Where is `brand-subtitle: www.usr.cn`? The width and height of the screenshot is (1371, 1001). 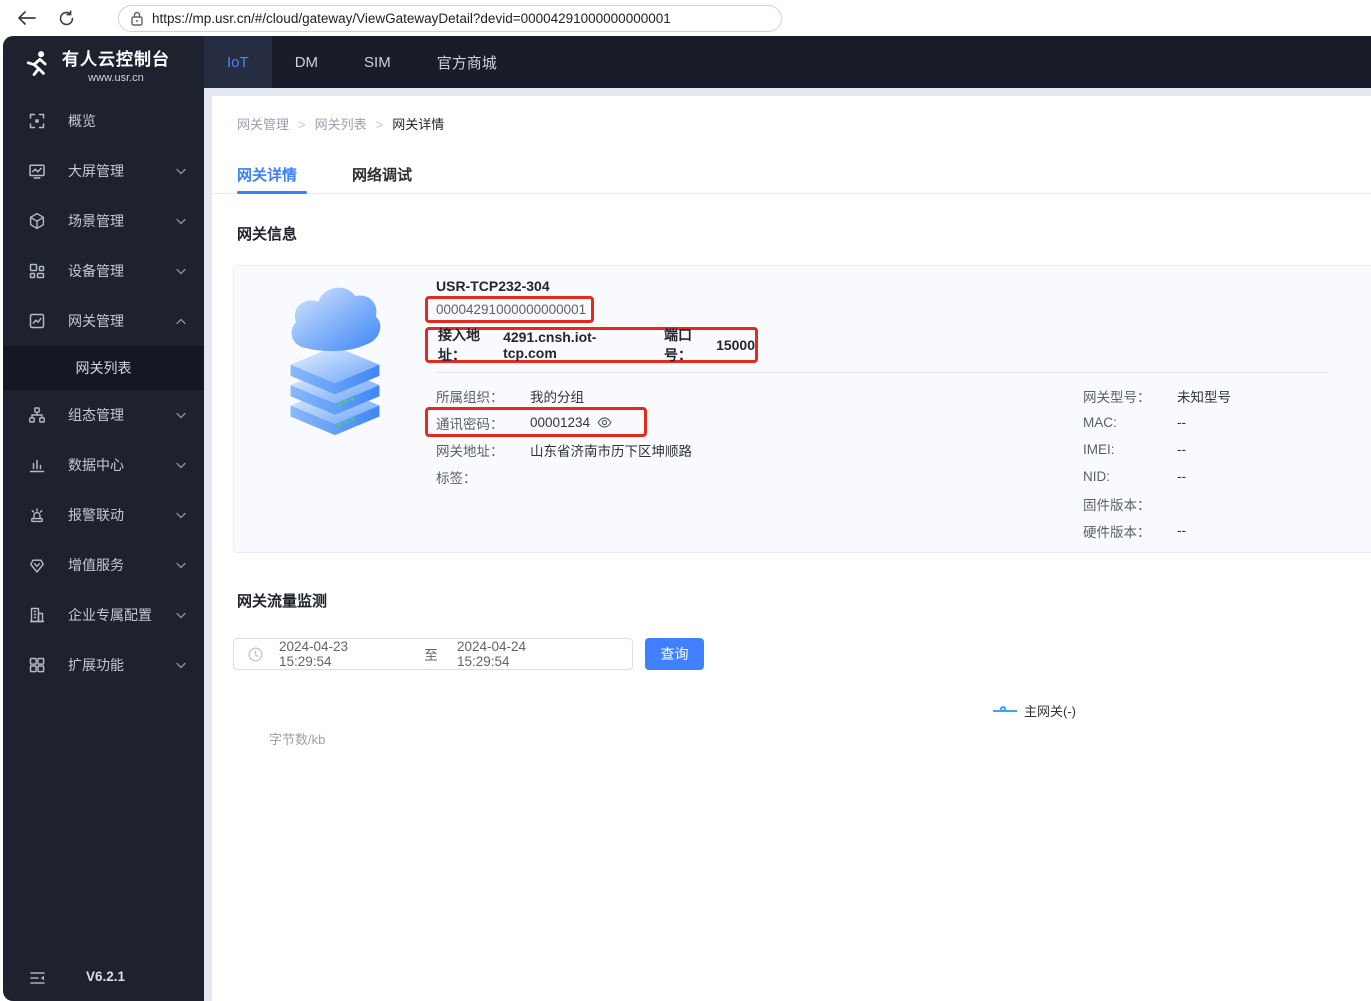 brand-subtitle: www.usr.cn is located at coordinates (116, 77).